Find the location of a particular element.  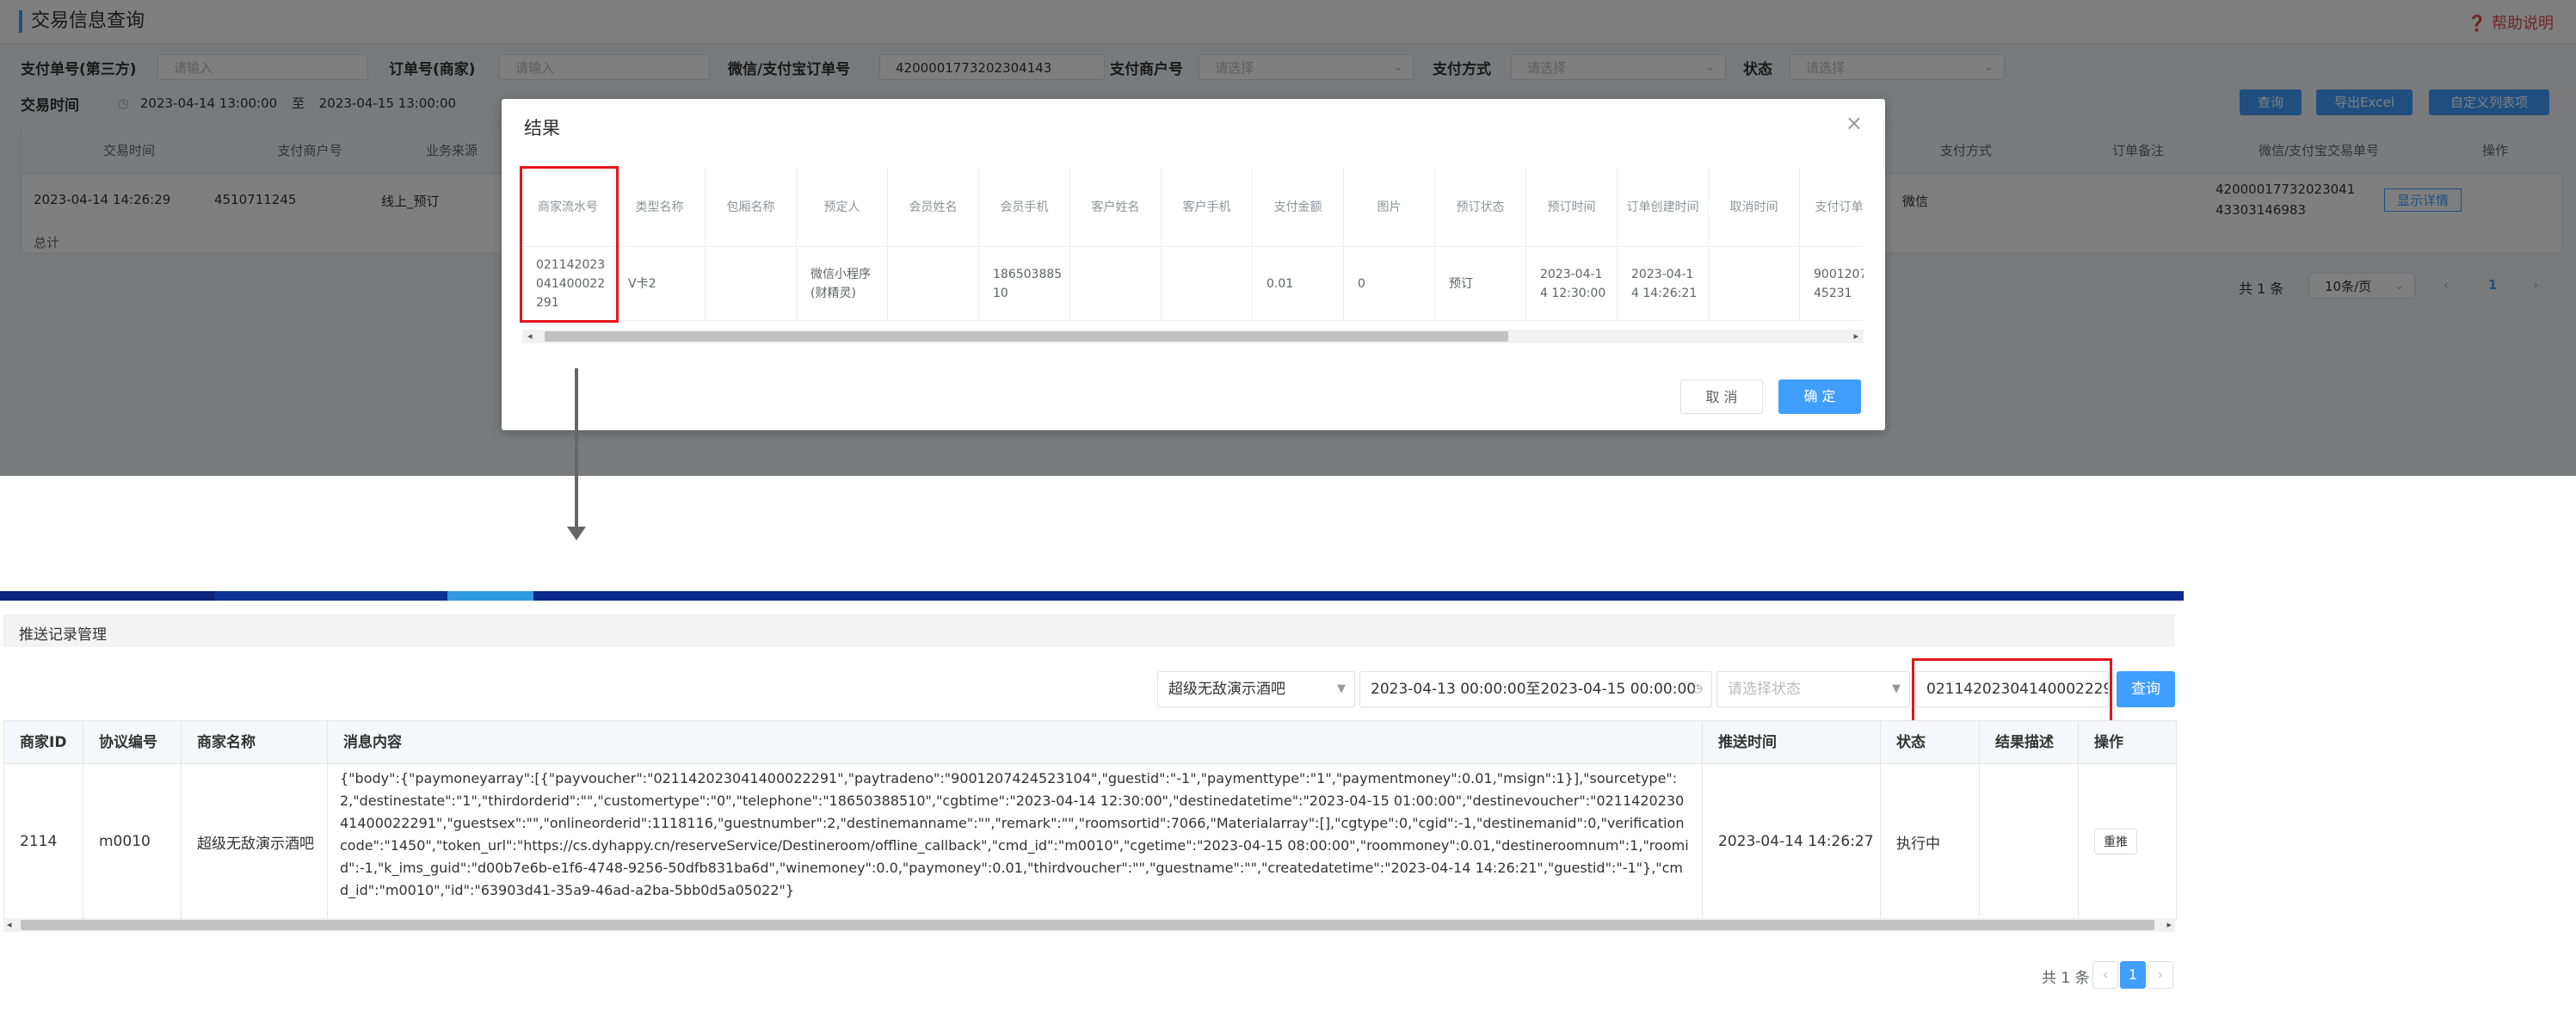

close-icon: × is located at coordinates (1855, 123).